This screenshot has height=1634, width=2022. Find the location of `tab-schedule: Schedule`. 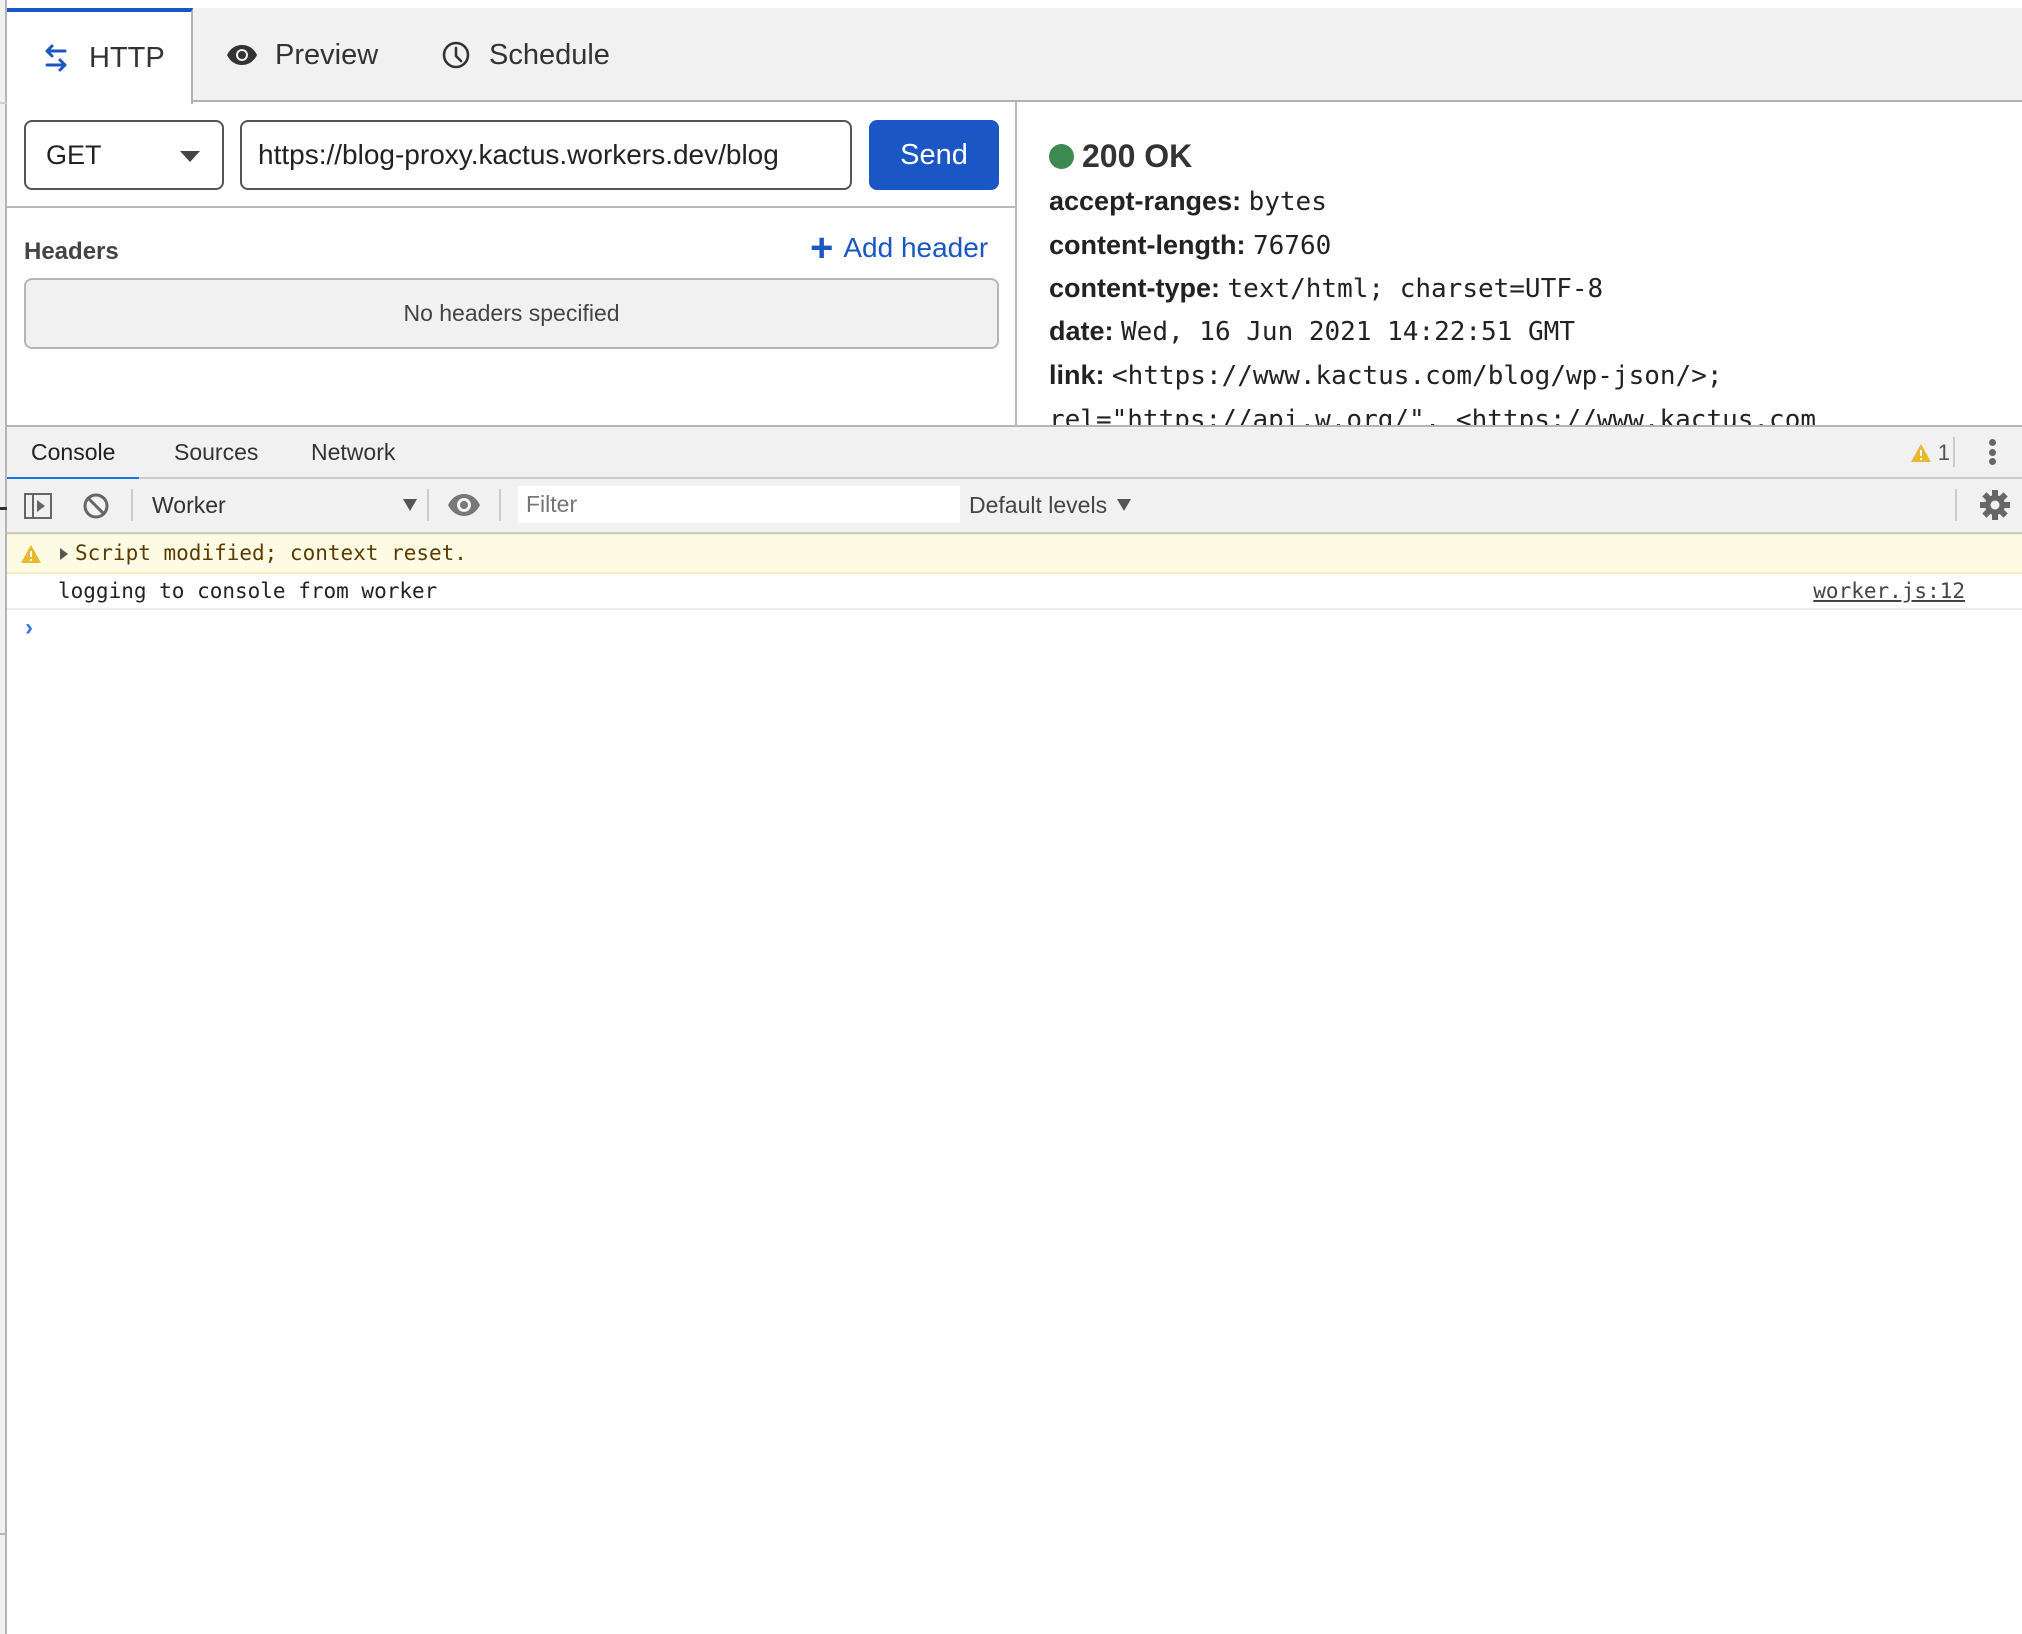

tab-schedule: Schedule is located at coordinates (524, 55).